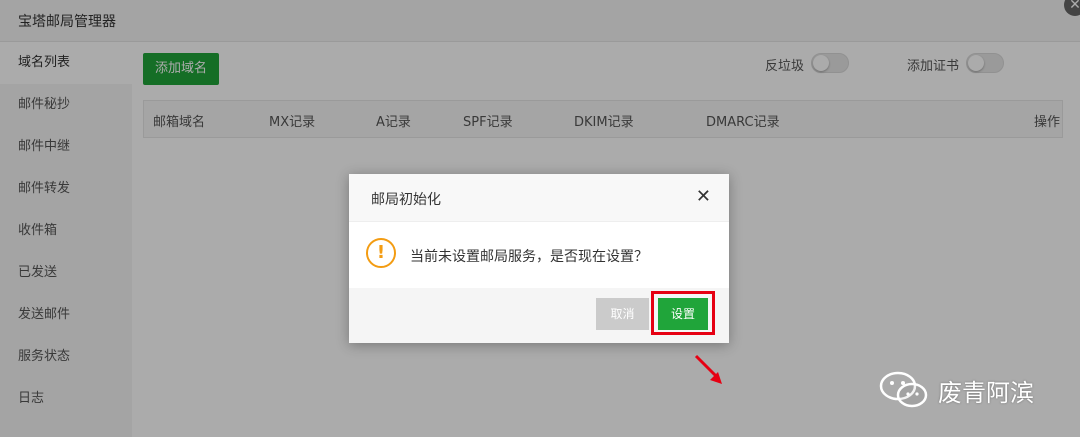 Image resolution: width=1080 pixels, height=437 pixels. Describe the element at coordinates (539, 315) in the screenshot. I see `dialog-footer: 取消 设置` at that location.